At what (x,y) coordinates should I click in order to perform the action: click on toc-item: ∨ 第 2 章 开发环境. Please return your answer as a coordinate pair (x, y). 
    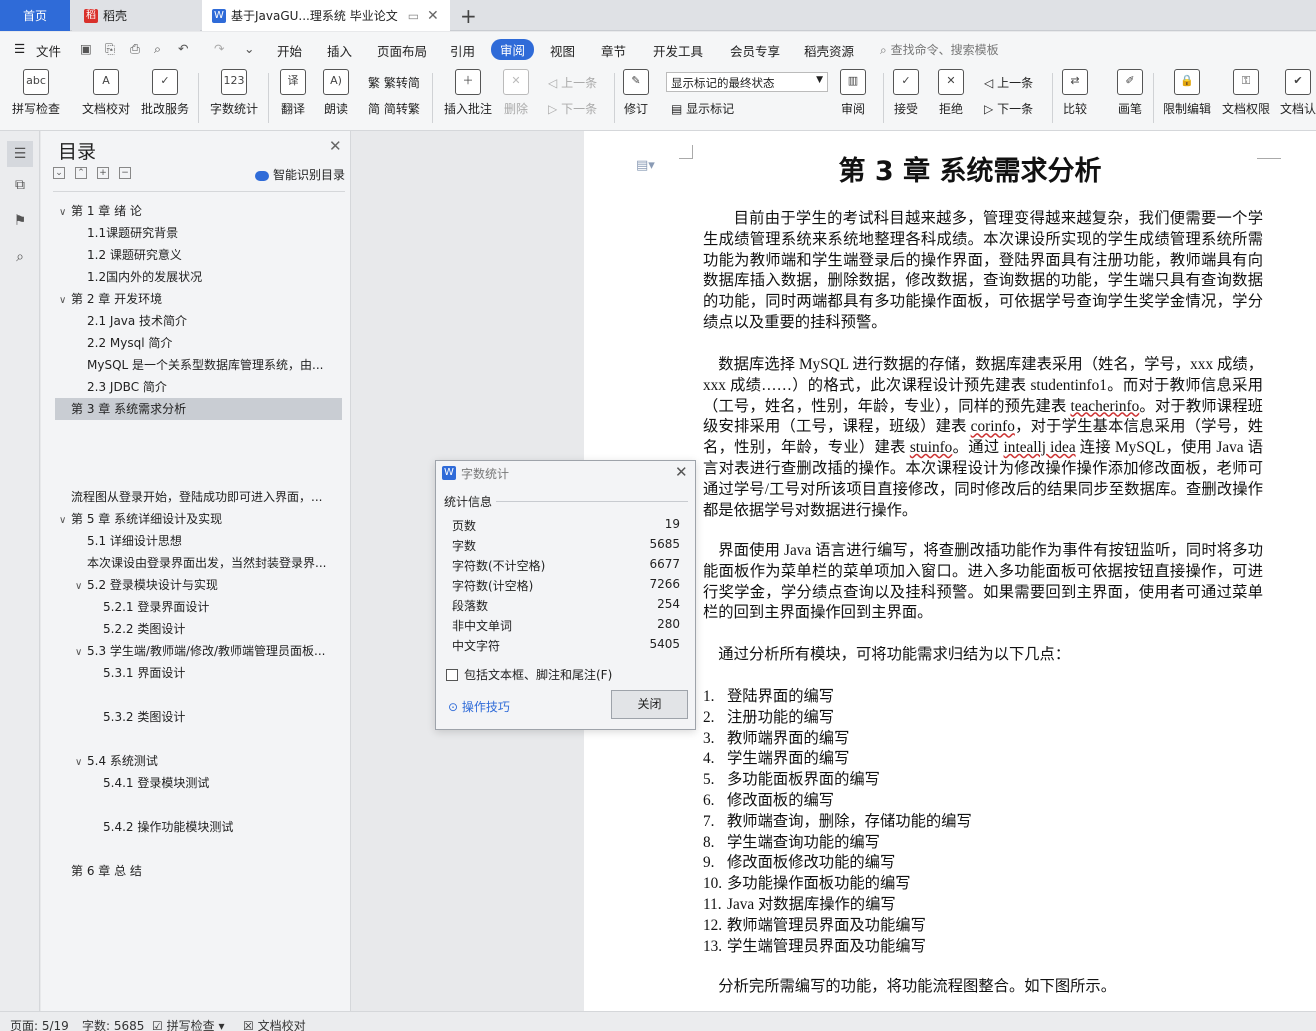
    Looking at the image, I should click on (198, 299).